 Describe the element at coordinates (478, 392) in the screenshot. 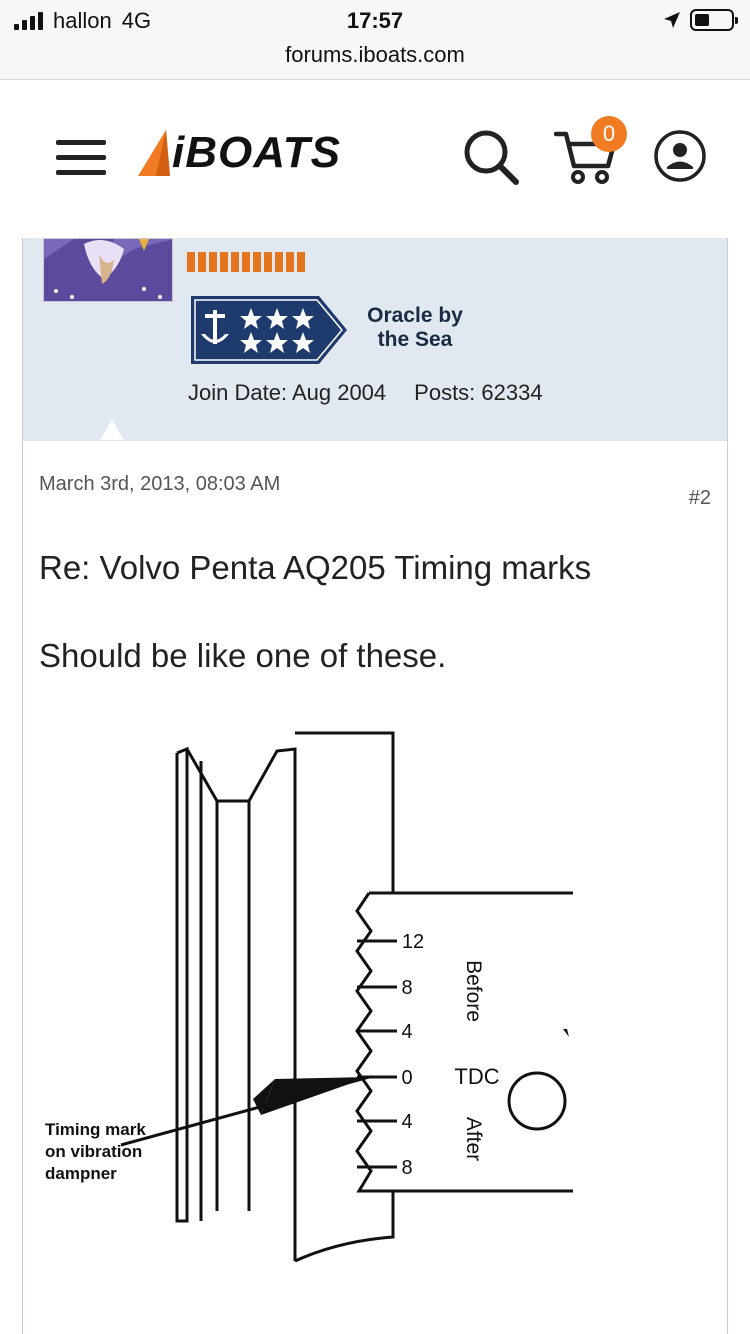

I see `post-count: Posts: 62334` at that location.